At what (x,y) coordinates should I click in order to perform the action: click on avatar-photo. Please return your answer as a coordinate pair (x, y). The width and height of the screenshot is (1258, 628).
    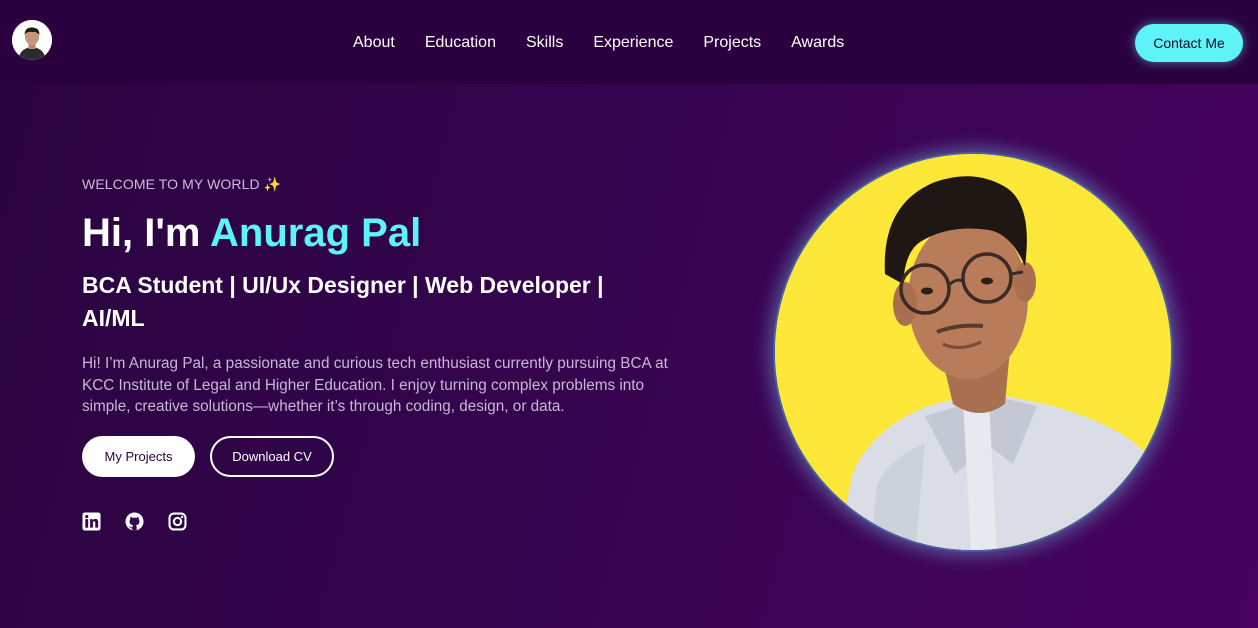
    Looking at the image, I should click on (32, 40).